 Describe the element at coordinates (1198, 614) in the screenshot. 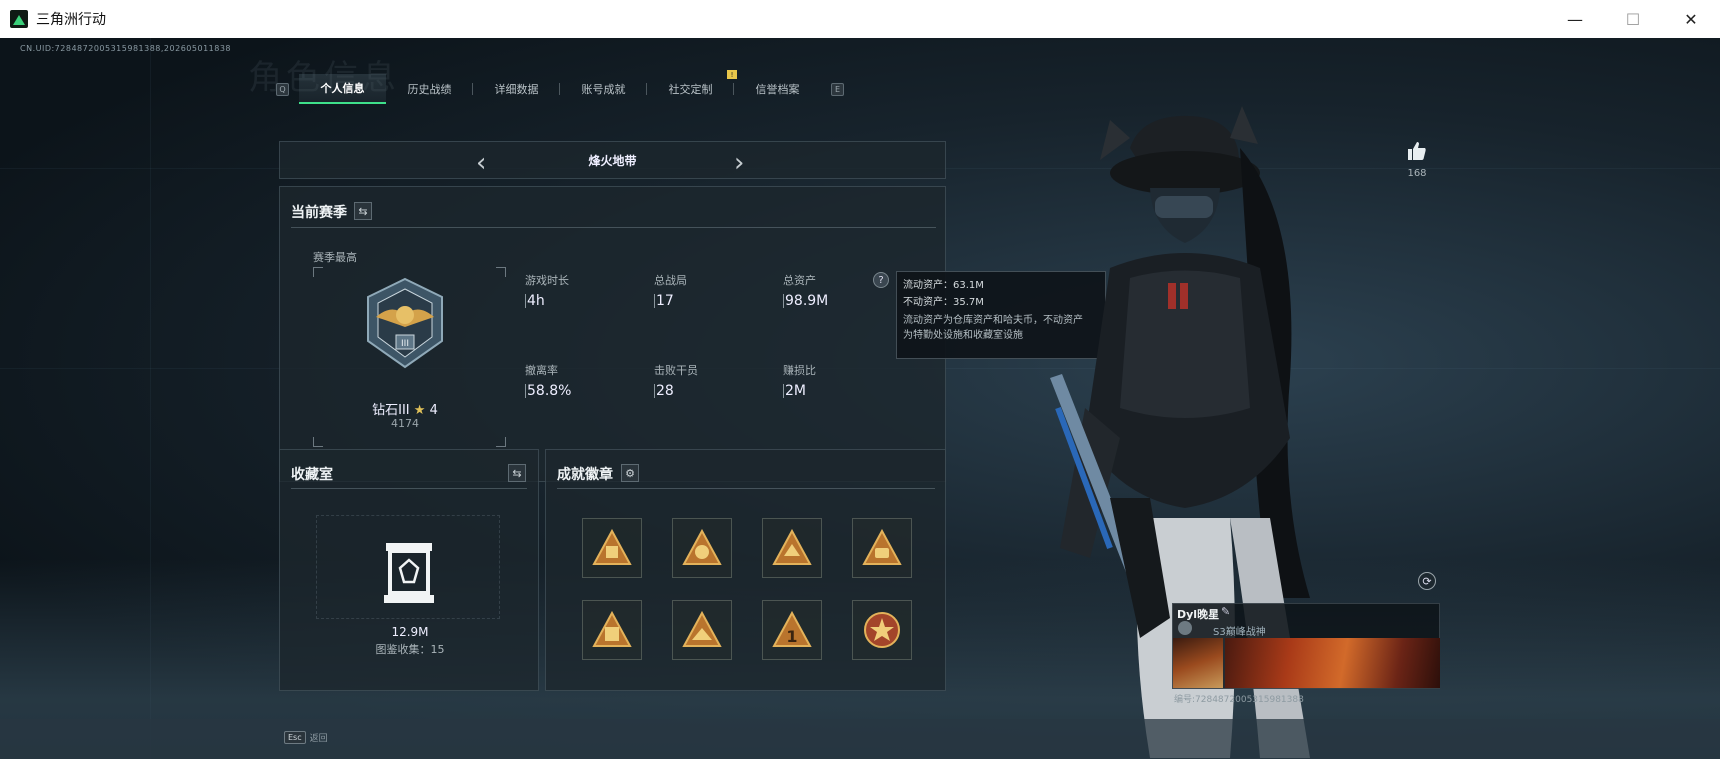

I see `player-name: Dyl晚星` at that location.